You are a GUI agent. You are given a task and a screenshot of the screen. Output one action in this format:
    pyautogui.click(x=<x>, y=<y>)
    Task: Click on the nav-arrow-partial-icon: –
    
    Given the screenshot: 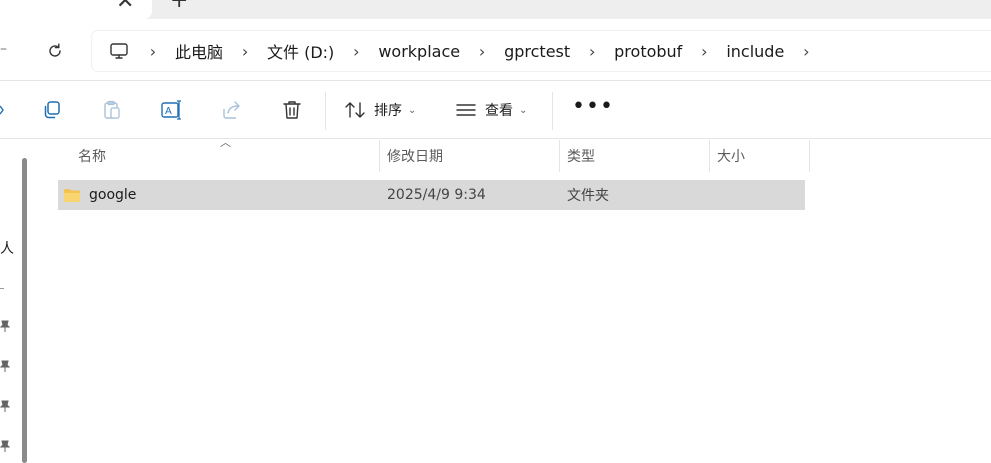 What is the action you would take?
    pyautogui.click(x=3, y=49)
    